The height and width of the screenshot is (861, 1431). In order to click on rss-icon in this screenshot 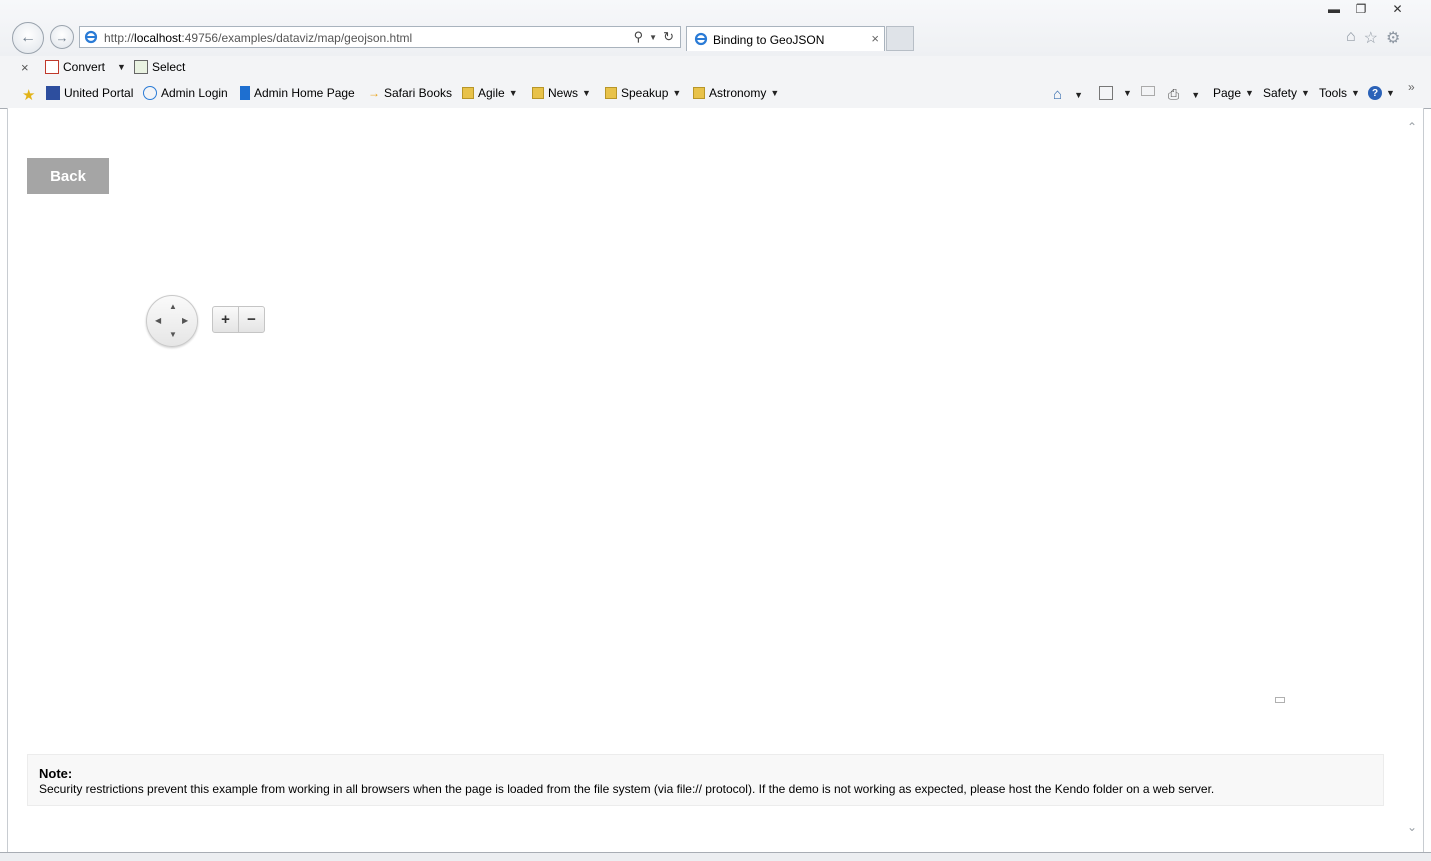, I will do `click(1106, 93)`.